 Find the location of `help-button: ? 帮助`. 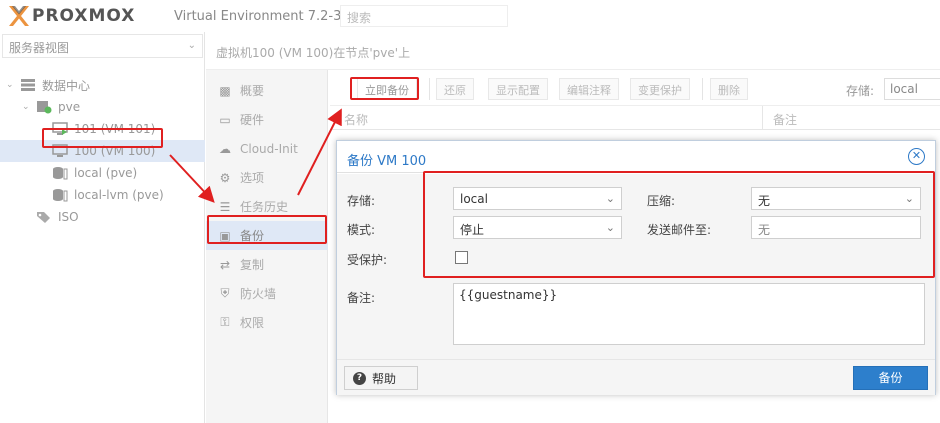

help-button: ? 帮助 is located at coordinates (381, 378).